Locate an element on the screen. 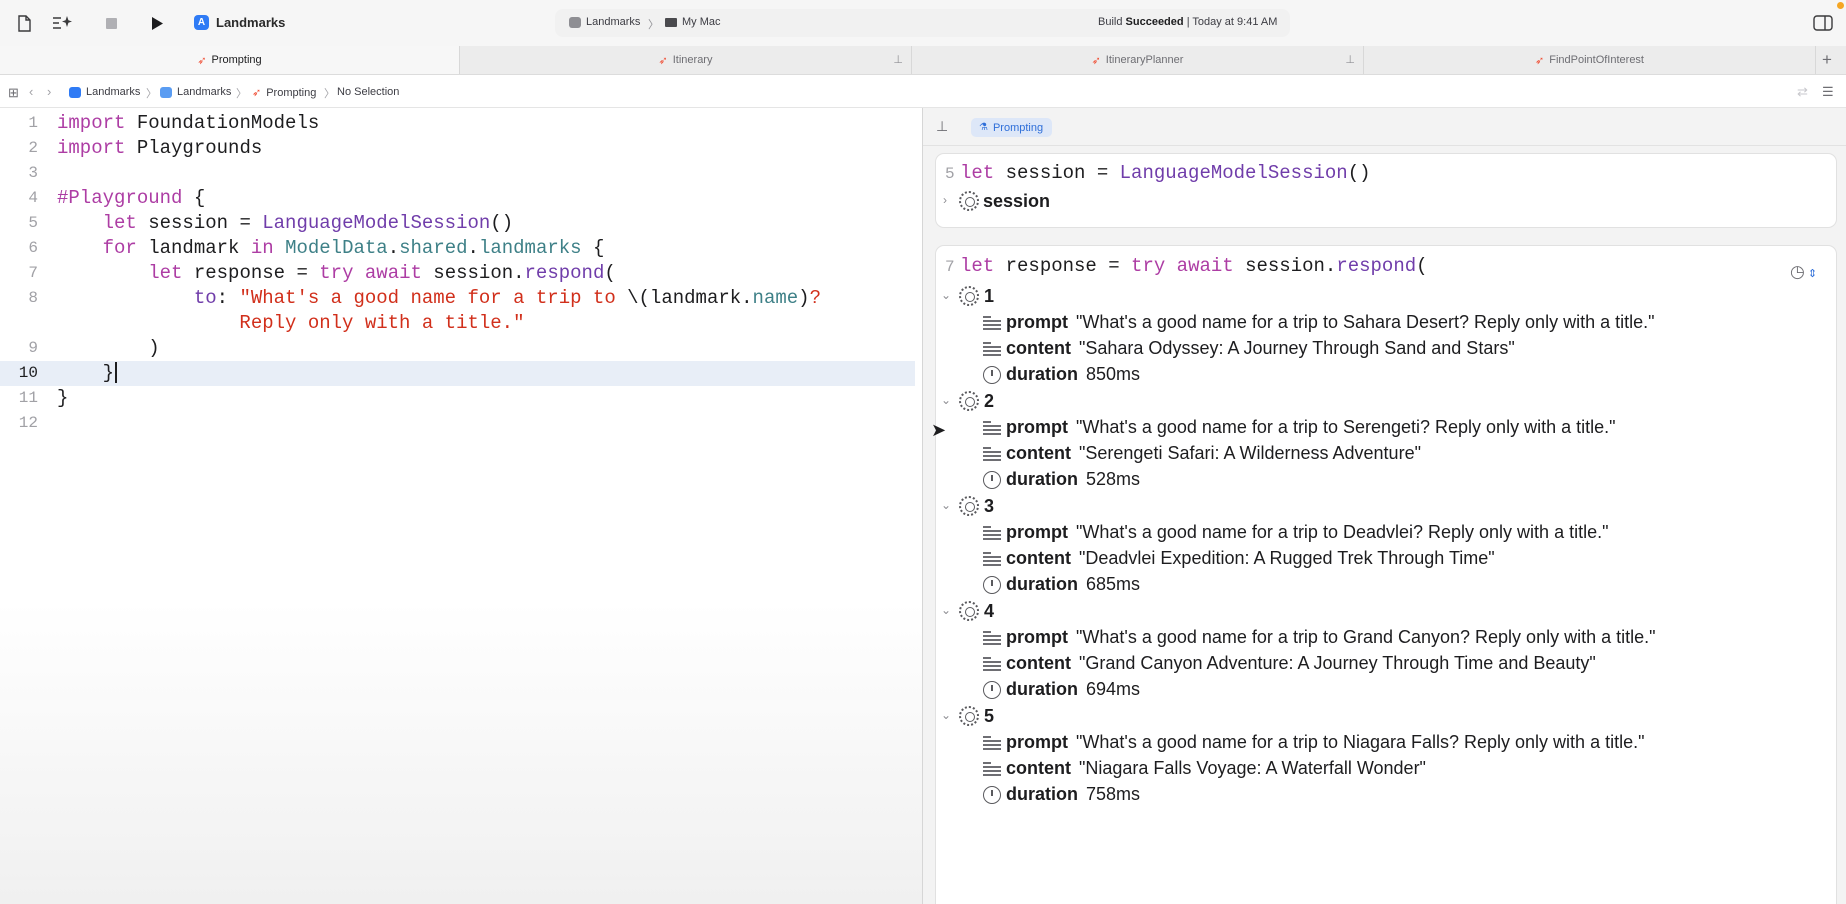 The image size is (1846, 904). new-file-icon is located at coordinates (24, 23).